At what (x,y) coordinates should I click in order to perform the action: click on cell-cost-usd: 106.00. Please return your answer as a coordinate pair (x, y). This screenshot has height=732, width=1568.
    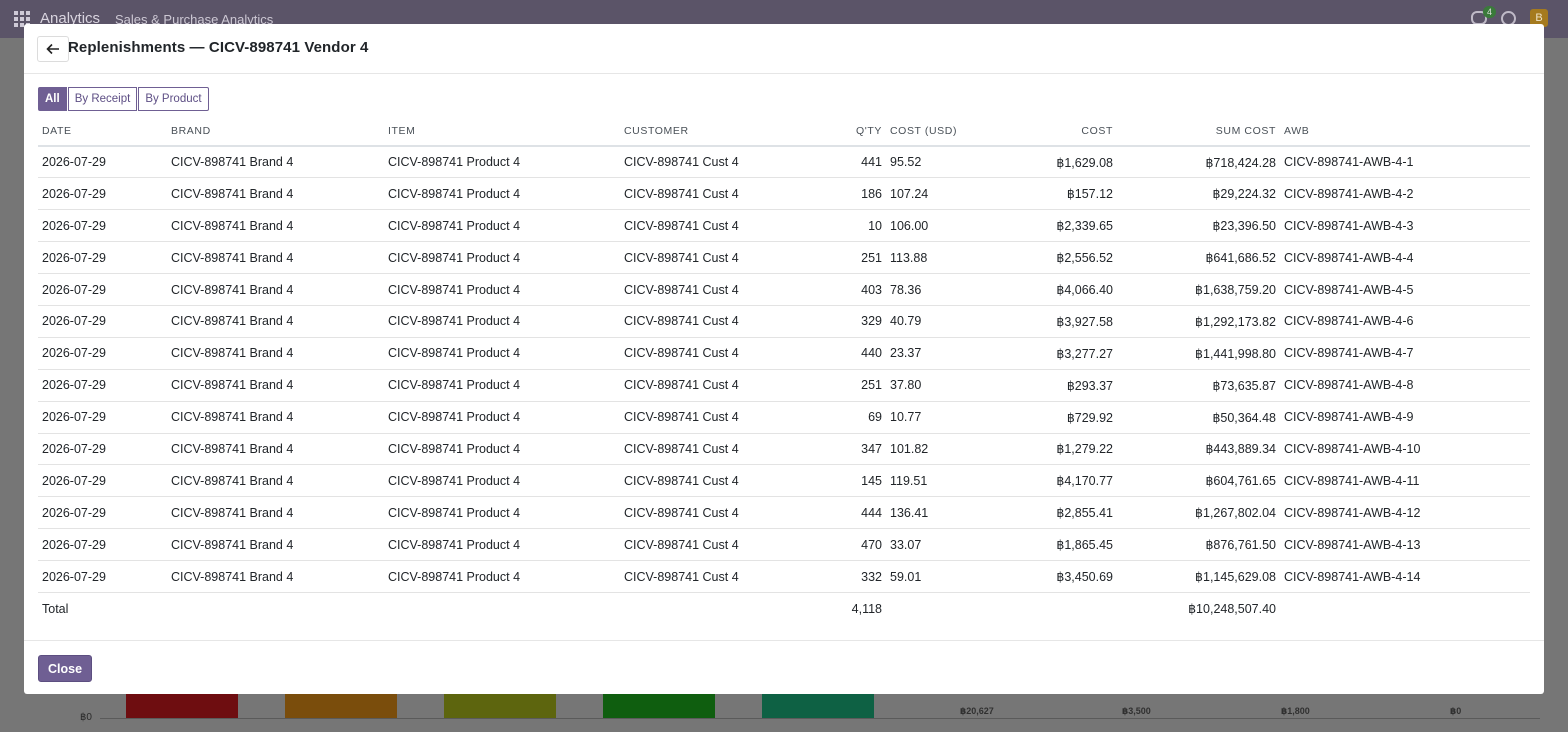
    Looking at the image, I should click on (948, 226).